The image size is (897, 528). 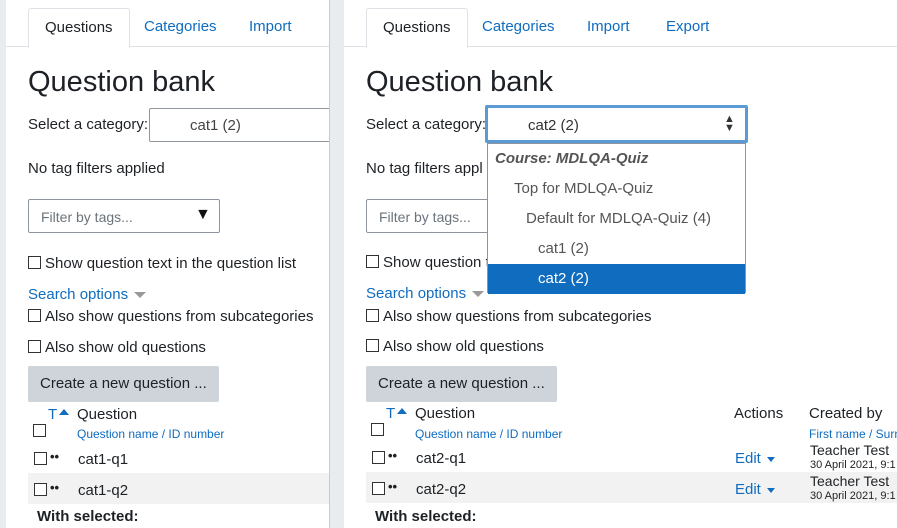 I want to click on dropdown-option-cat1: cat1 (2), so click(x=616, y=249).